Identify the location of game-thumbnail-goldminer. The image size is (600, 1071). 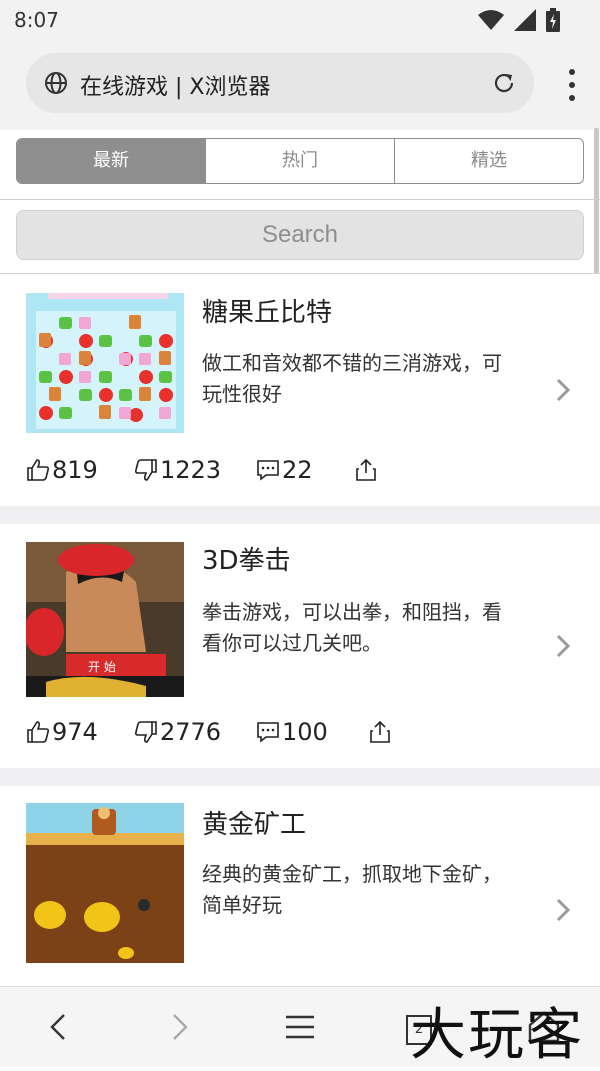
(105, 883).